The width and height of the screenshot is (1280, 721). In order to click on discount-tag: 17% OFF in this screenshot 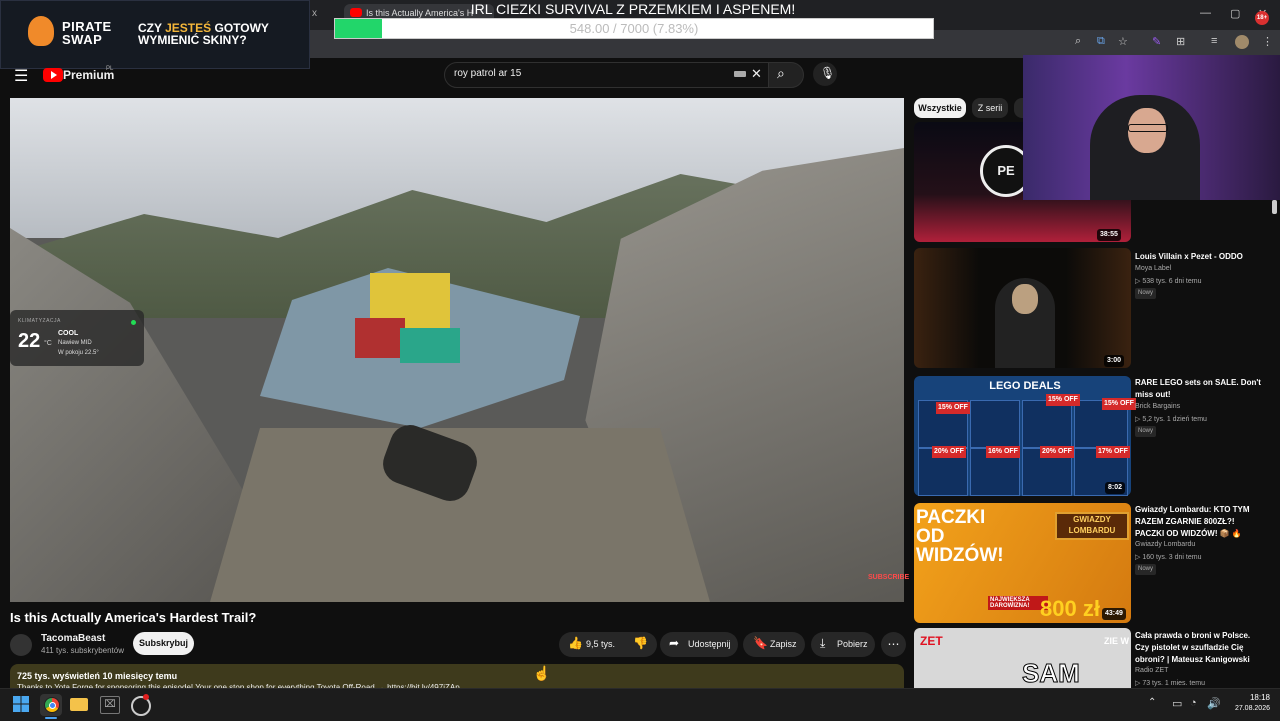, I will do `click(1113, 452)`.